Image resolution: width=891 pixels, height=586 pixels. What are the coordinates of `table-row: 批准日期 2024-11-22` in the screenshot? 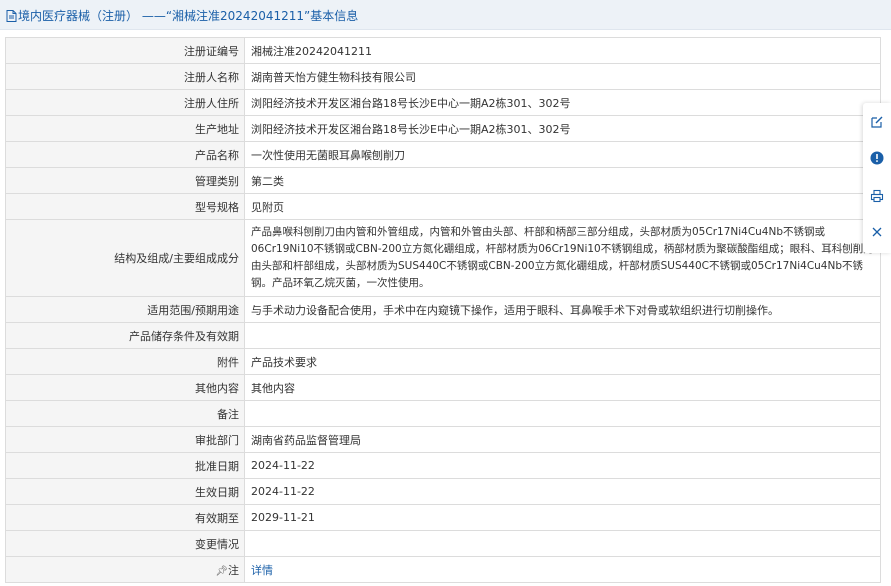 It's located at (443, 465).